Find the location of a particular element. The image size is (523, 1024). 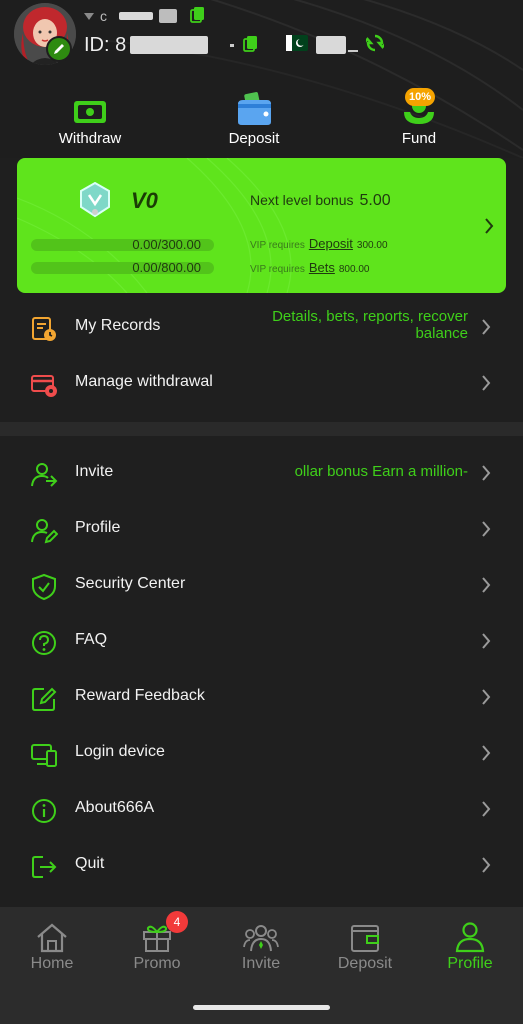

tab-deposit-label: Deposit is located at coordinates (365, 963).